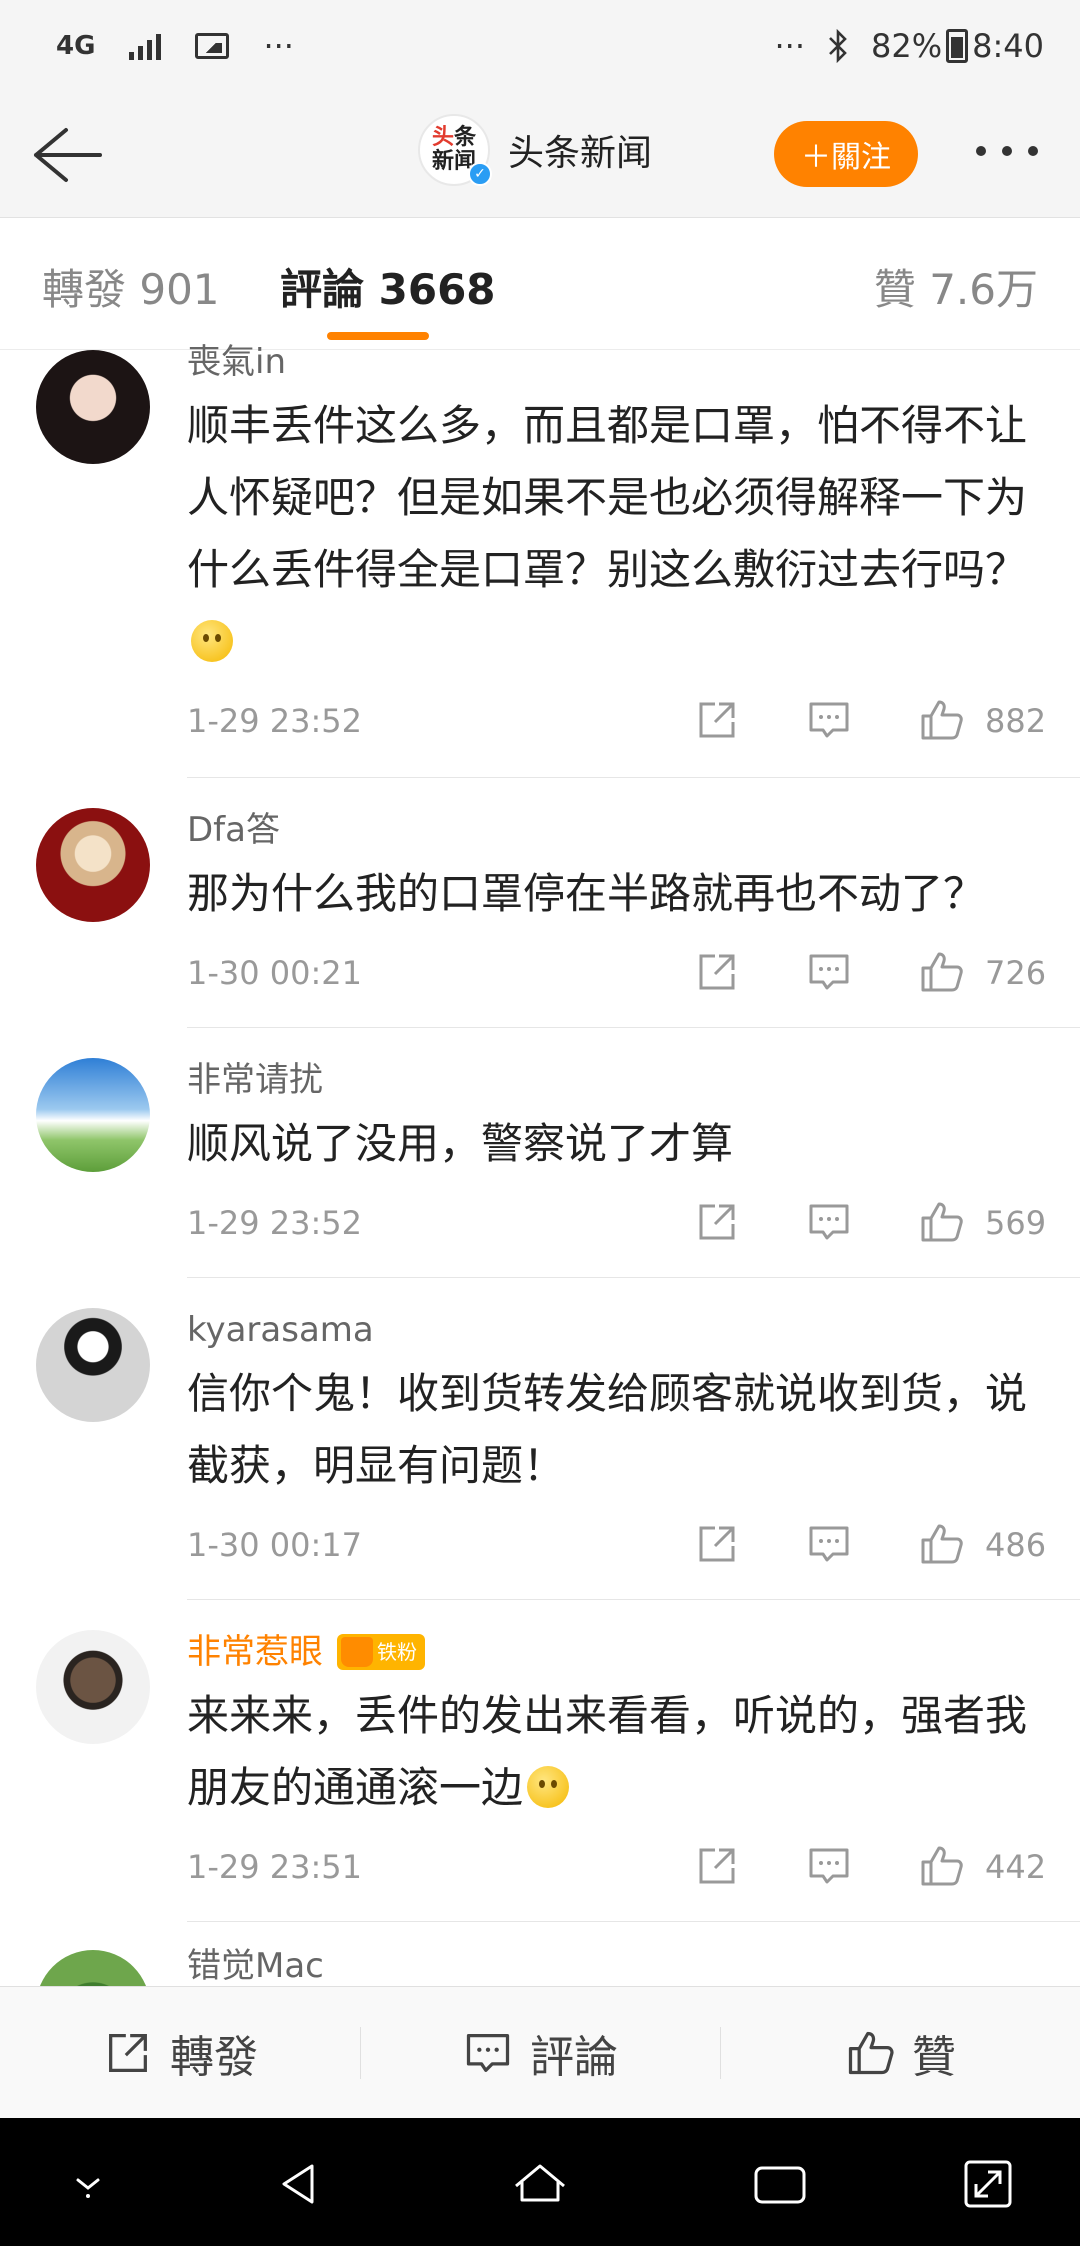 The height and width of the screenshot is (2246, 1080). I want to click on comment-button: 評論, so click(540, 2052).